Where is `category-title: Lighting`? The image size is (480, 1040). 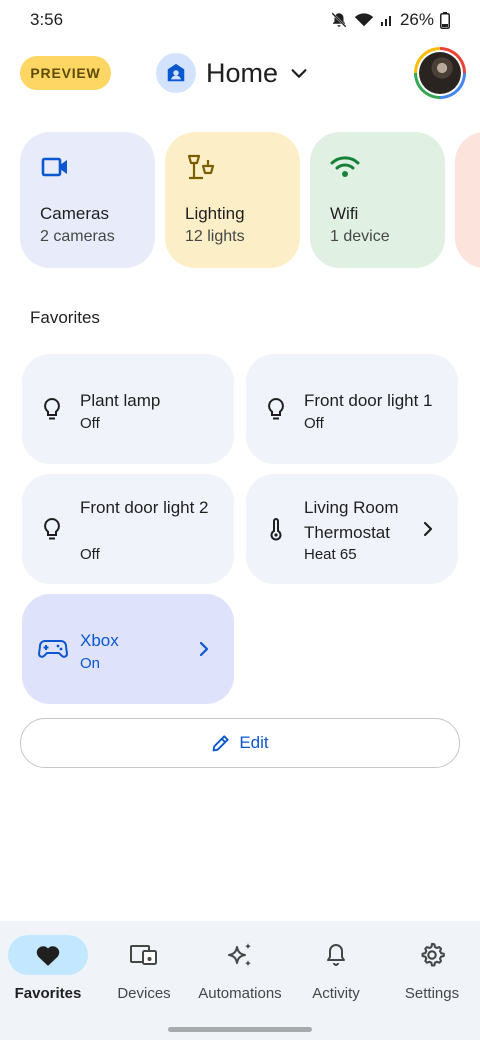 category-title: Lighting is located at coordinates (215, 213).